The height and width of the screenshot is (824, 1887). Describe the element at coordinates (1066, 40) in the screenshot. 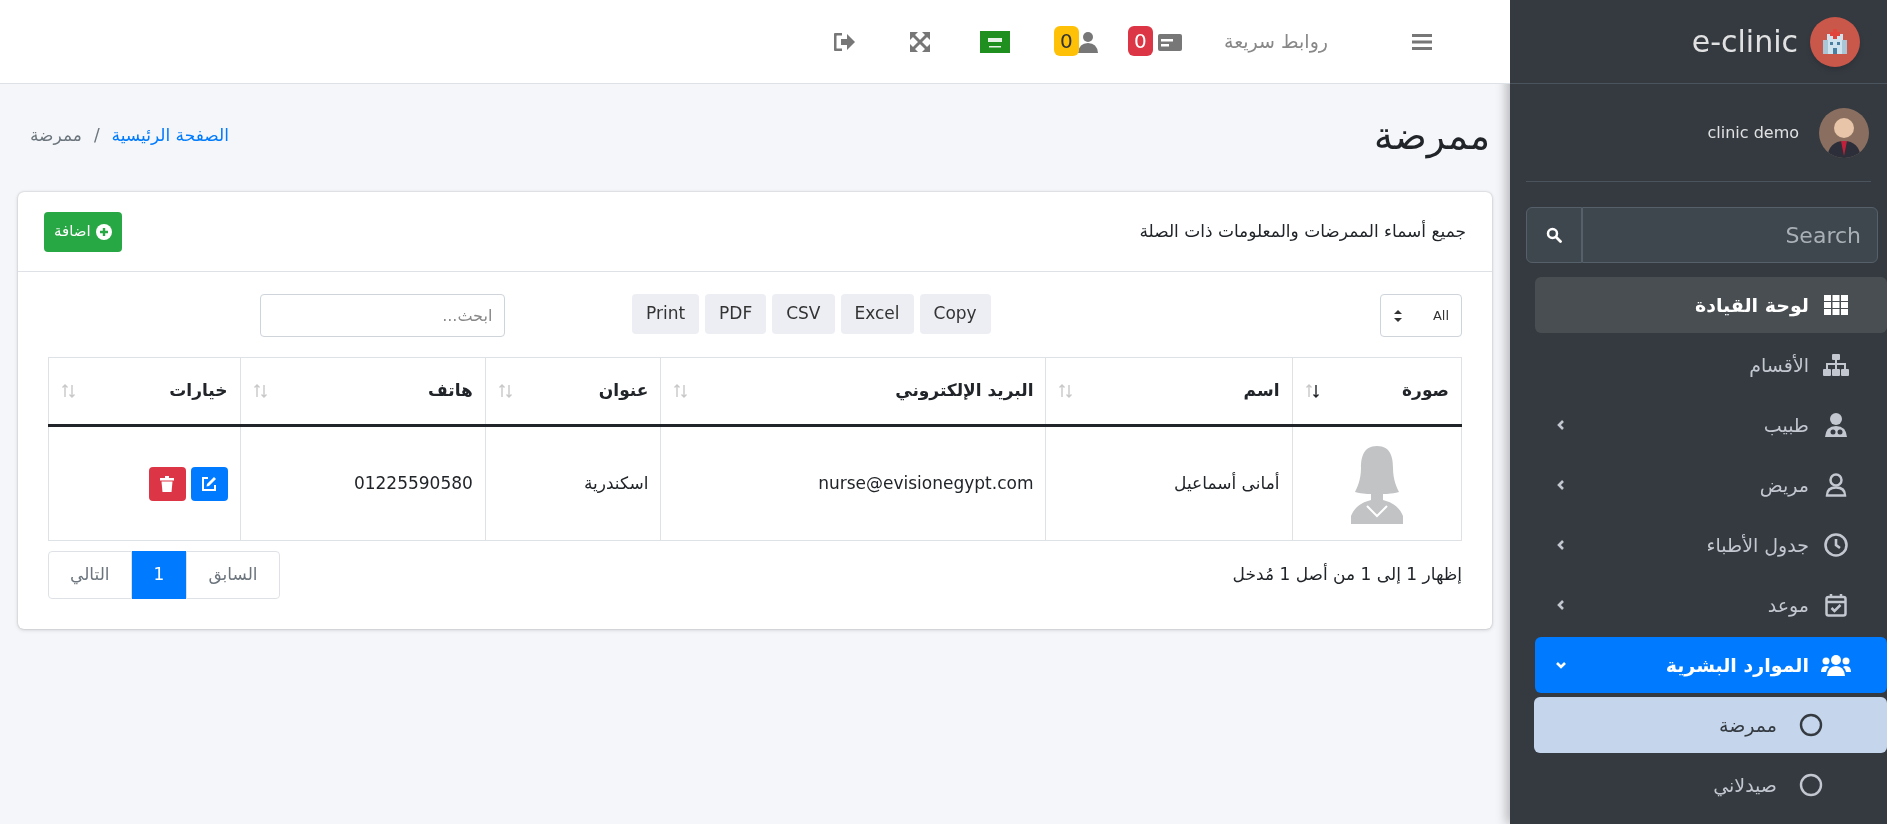

I see `user-count-badge: 0` at that location.